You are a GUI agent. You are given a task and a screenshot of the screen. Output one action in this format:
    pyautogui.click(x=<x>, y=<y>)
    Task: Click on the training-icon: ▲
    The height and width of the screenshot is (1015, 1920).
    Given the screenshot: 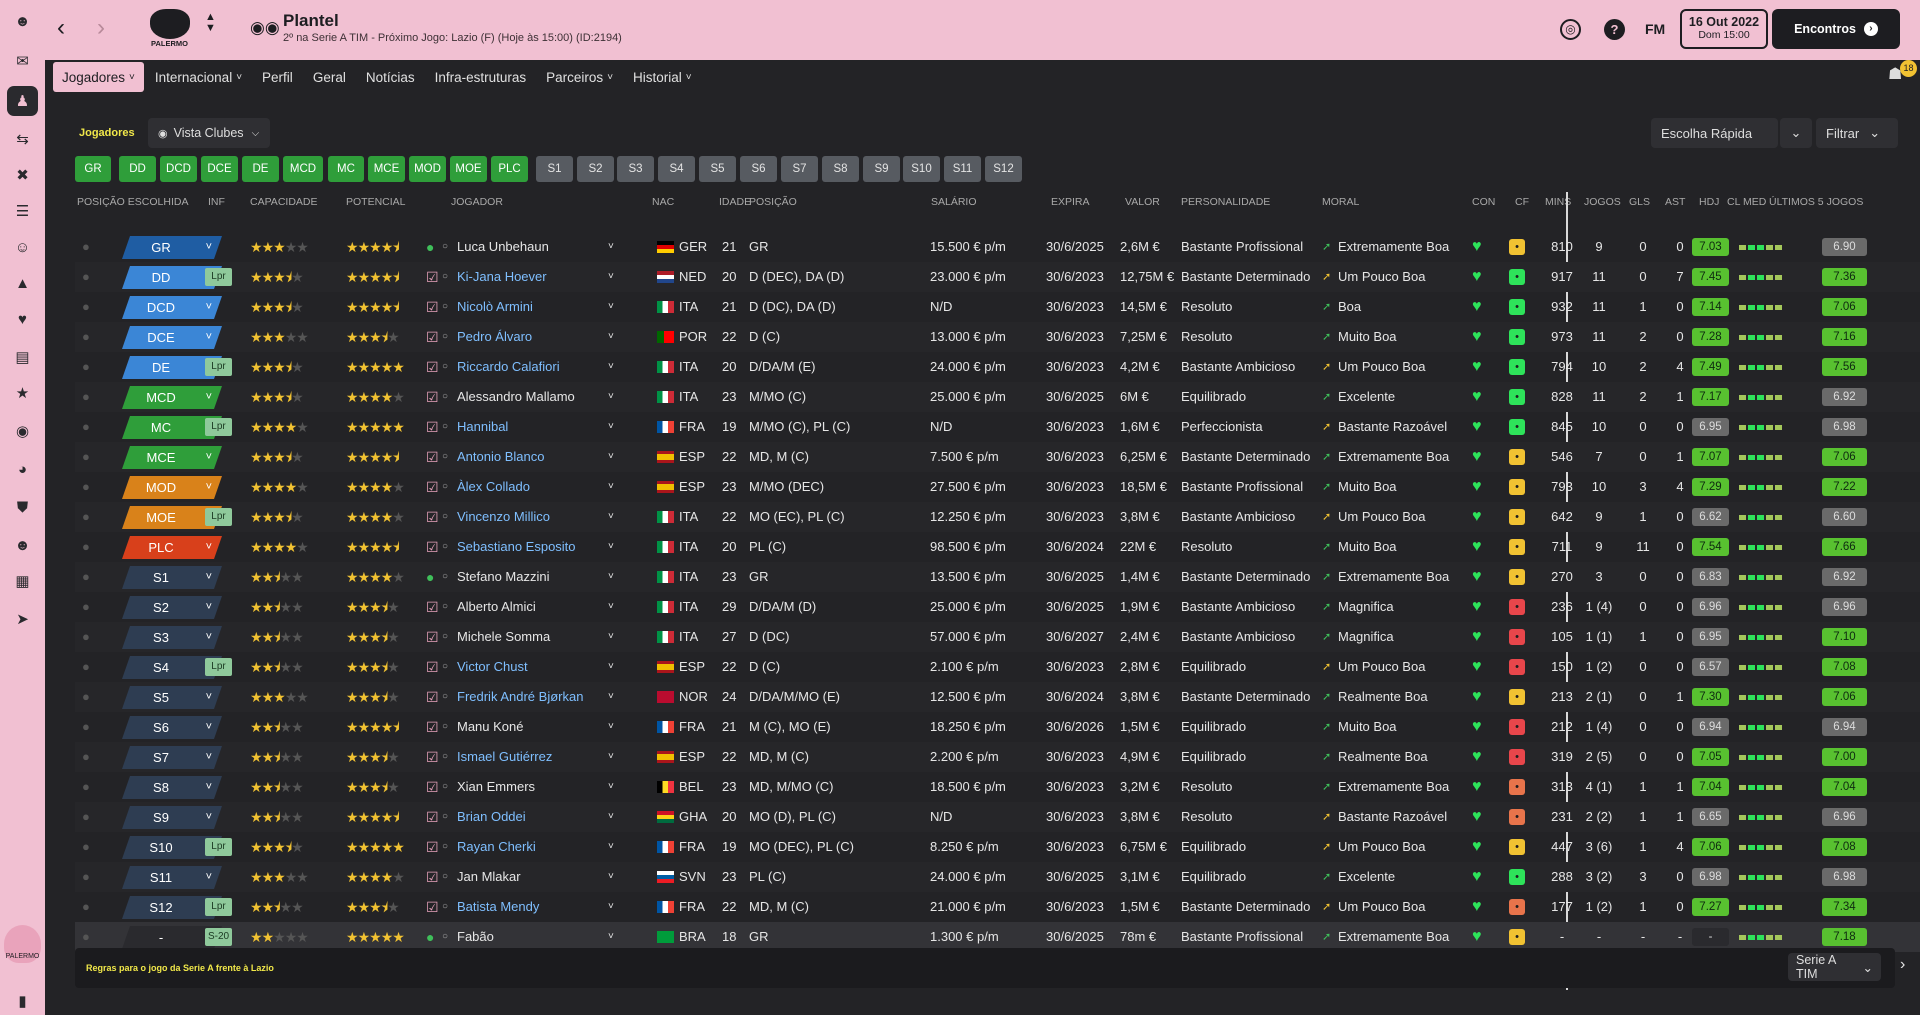 What is the action you would take?
    pyautogui.click(x=22, y=283)
    